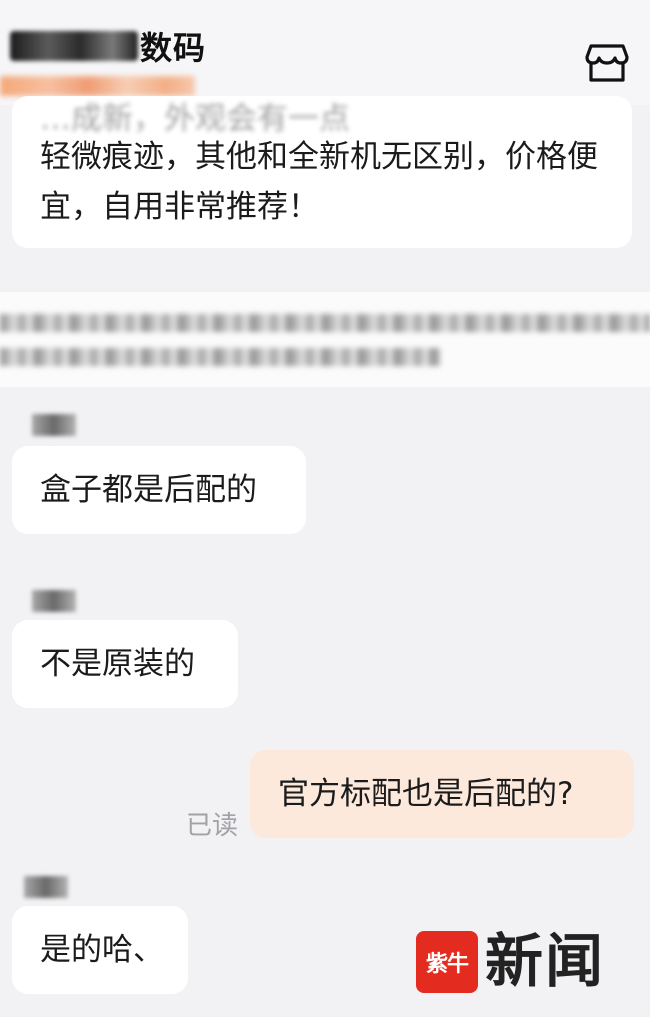  I want to click on redacted-shop-subtitle, so click(97, 86).